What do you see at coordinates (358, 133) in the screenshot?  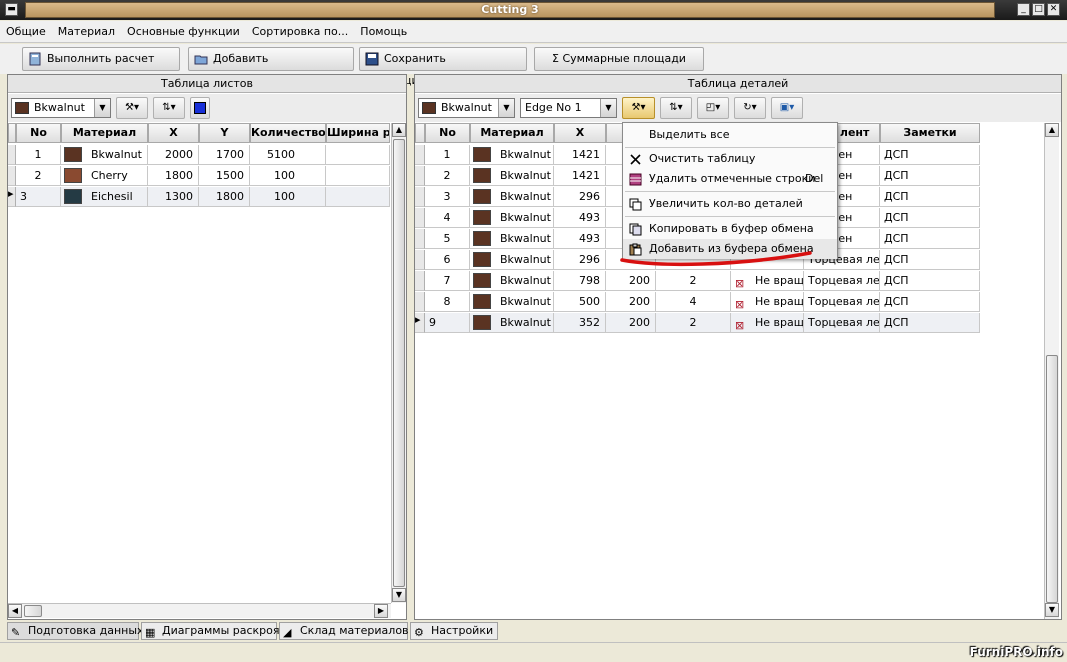 I see `col-saw-width-header: Ширина ре` at bounding box center [358, 133].